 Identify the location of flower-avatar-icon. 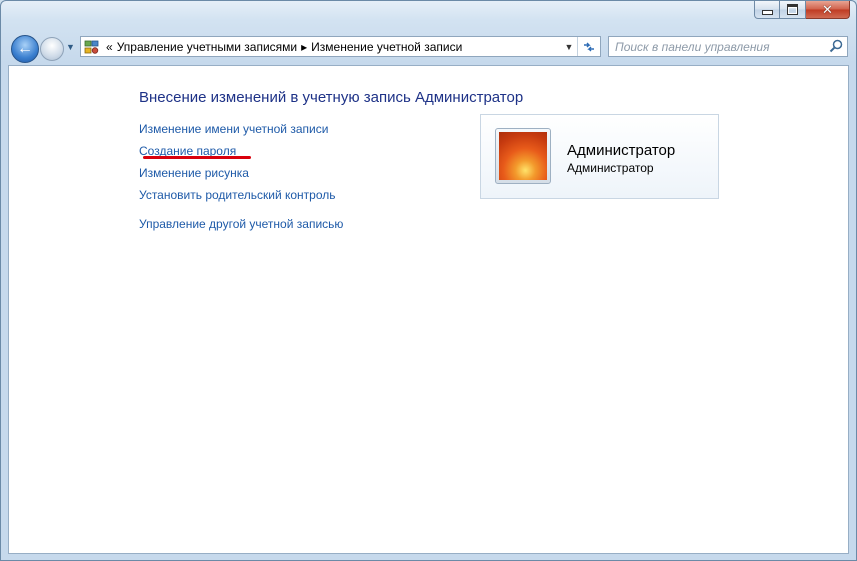
(523, 156).